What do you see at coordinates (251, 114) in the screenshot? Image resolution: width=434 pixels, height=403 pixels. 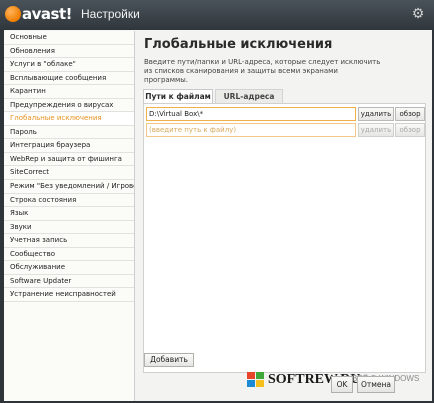 I see `path-input: D:\Virtual Box\*` at bounding box center [251, 114].